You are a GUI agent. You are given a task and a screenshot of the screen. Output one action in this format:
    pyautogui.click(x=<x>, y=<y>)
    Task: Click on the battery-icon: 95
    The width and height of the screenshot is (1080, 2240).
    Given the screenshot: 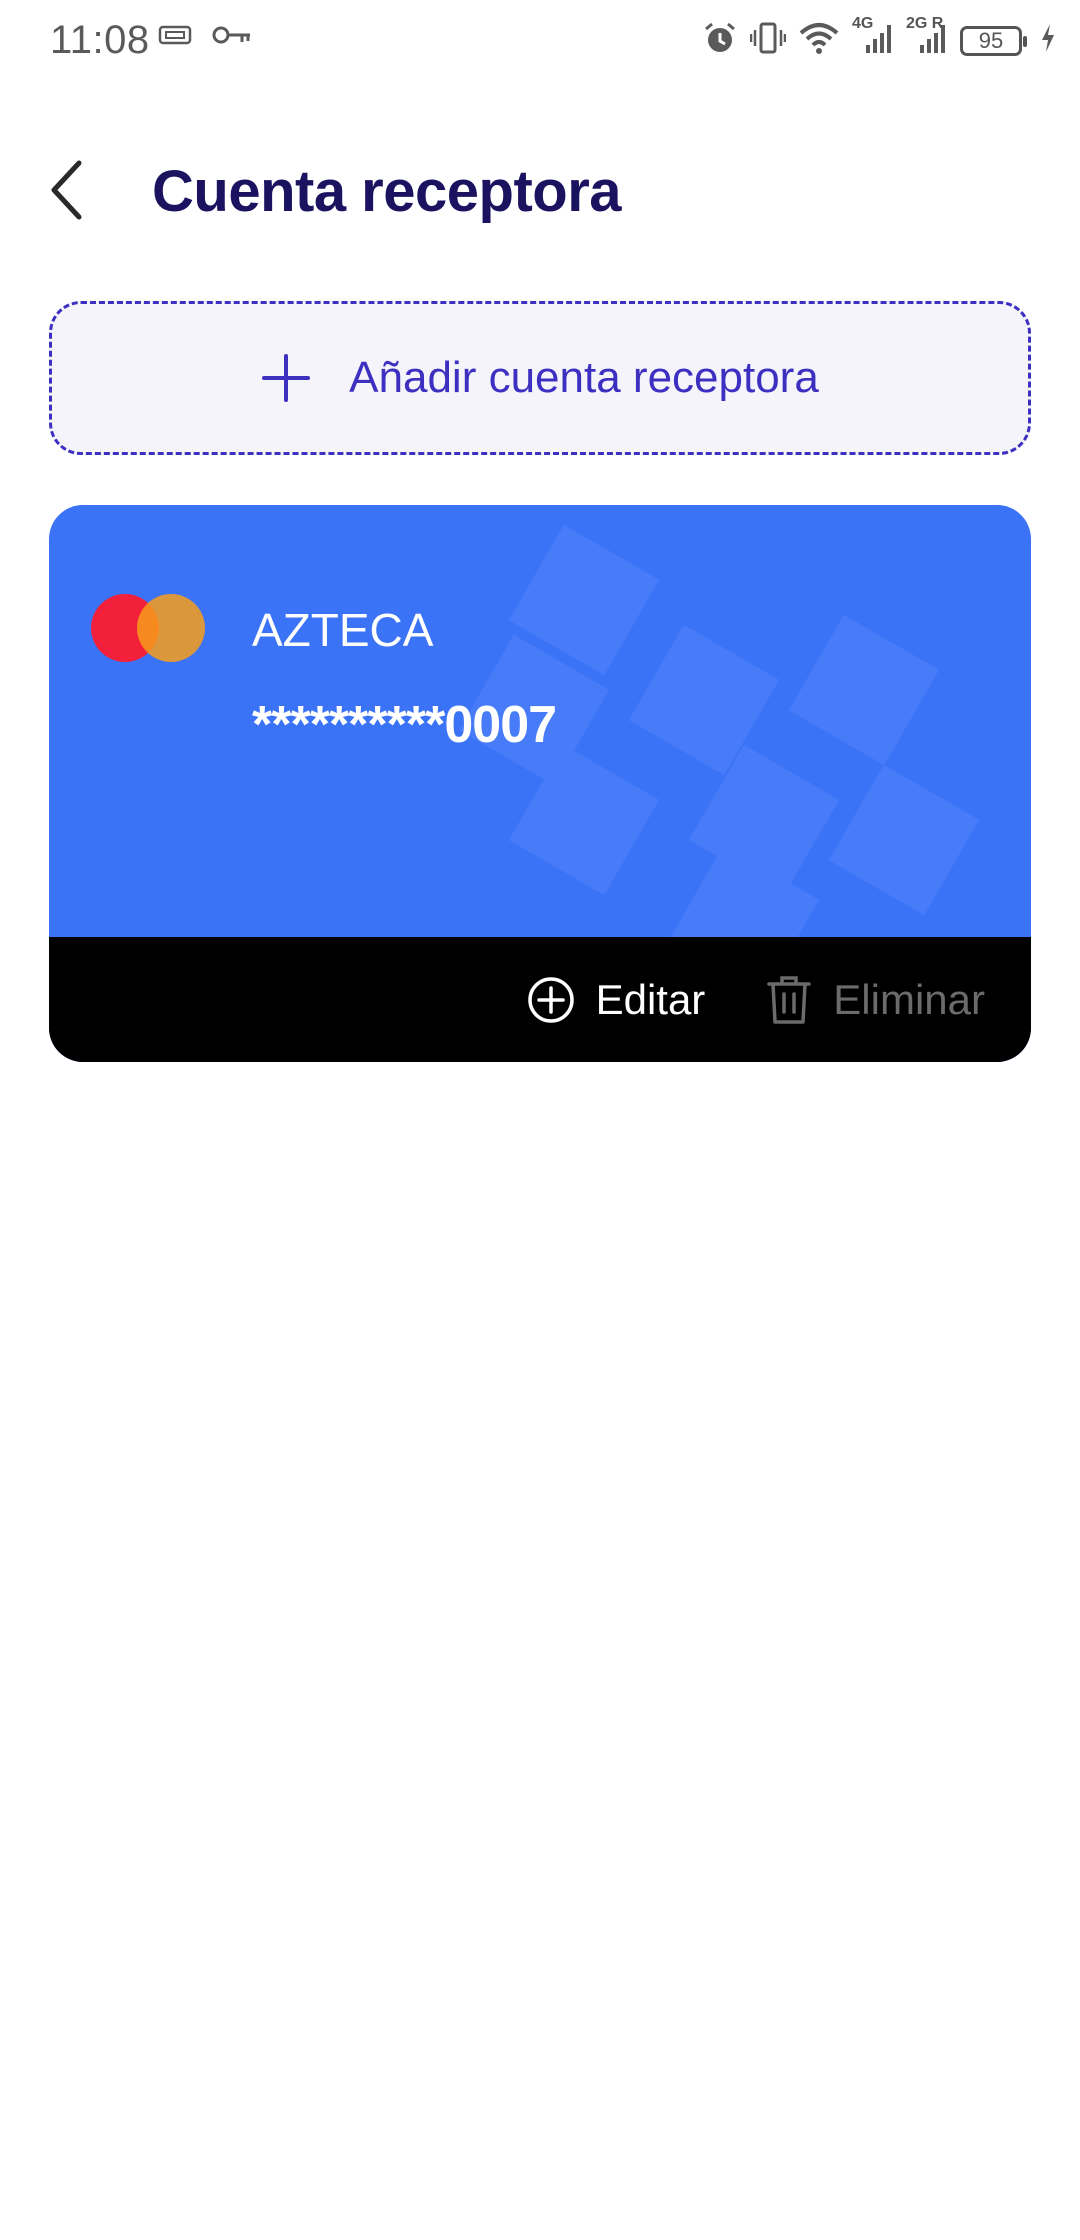 What is the action you would take?
    pyautogui.click(x=993, y=40)
    